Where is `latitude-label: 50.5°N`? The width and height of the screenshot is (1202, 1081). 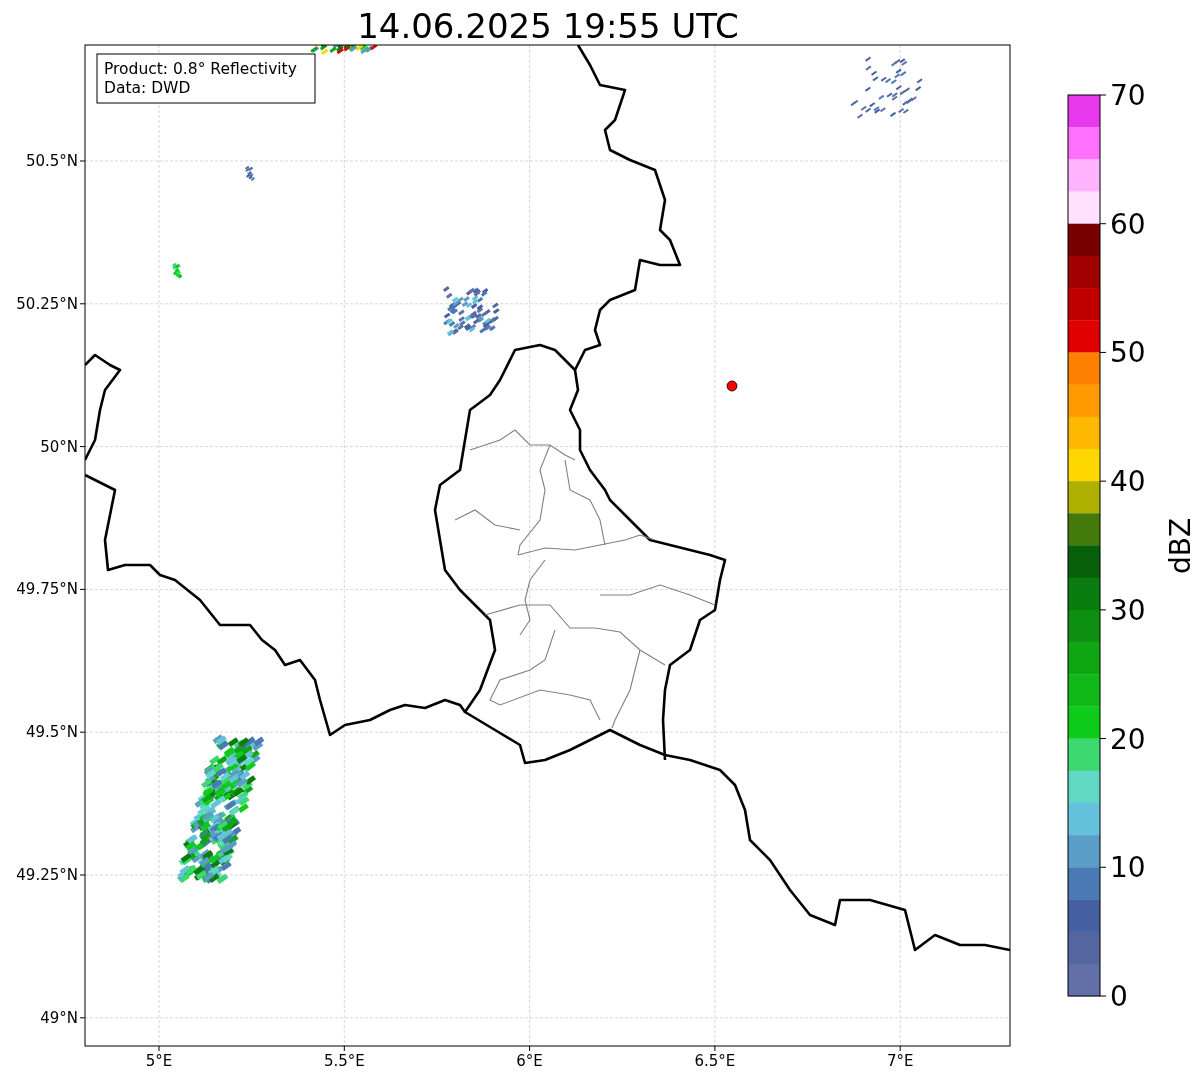 latitude-label: 50.5°N is located at coordinates (51, 161).